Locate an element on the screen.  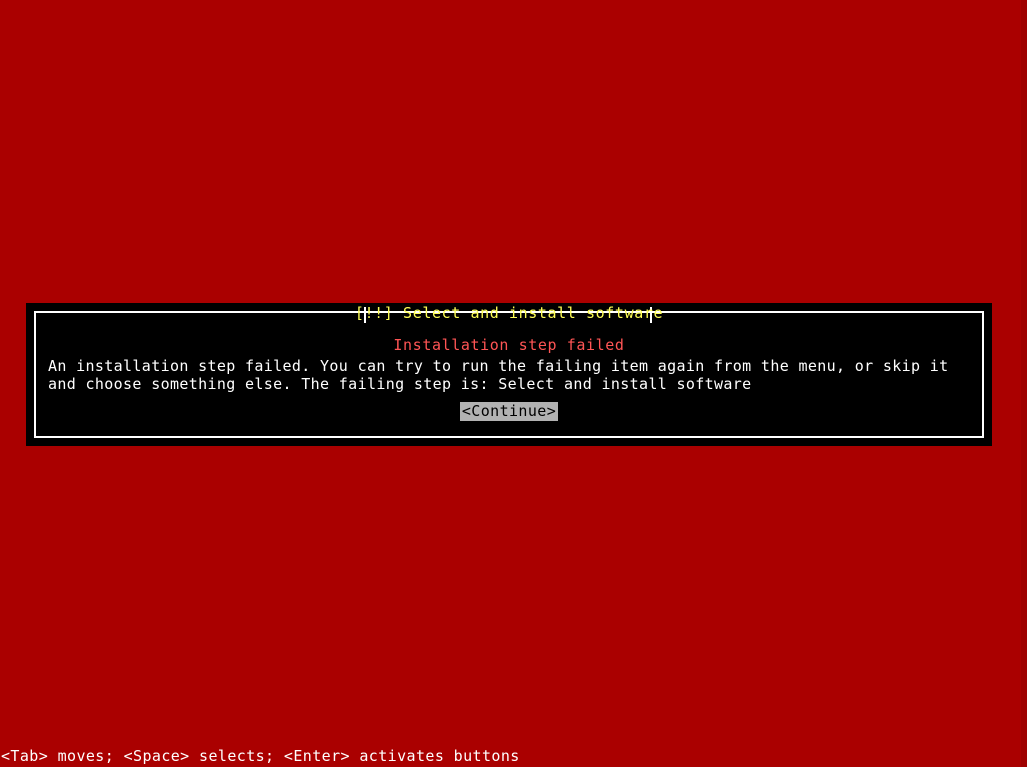
error-heading: Installation step failed is located at coordinates (509, 345).